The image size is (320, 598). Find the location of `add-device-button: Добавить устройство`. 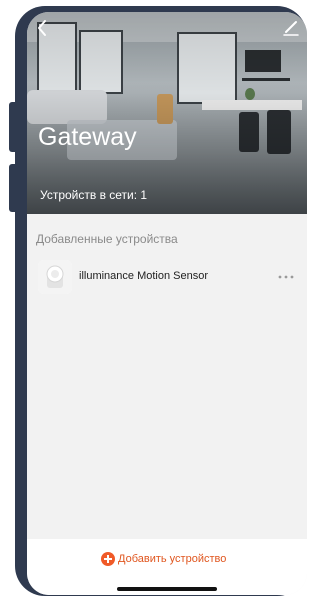

add-device-button: Добавить устройство is located at coordinates (163, 559).